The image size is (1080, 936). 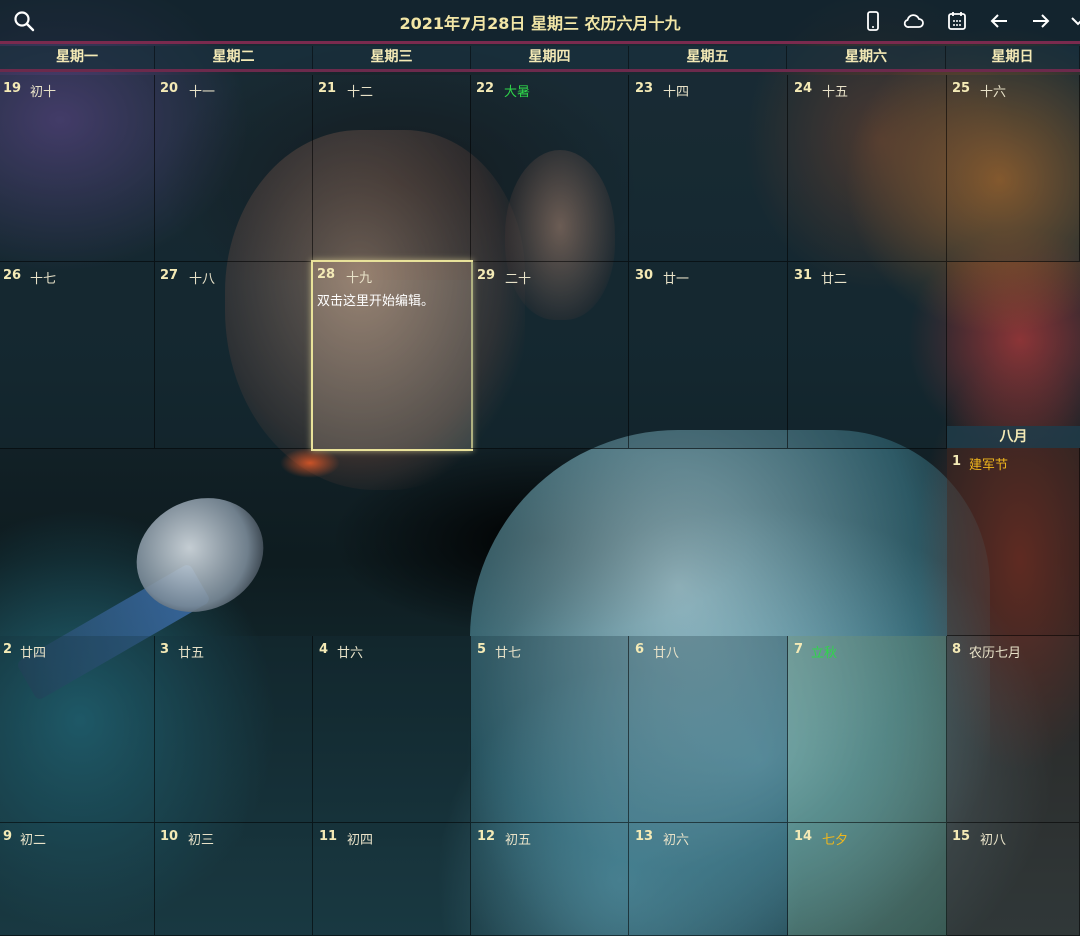 I want to click on cloud-icon, so click(x=914, y=21).